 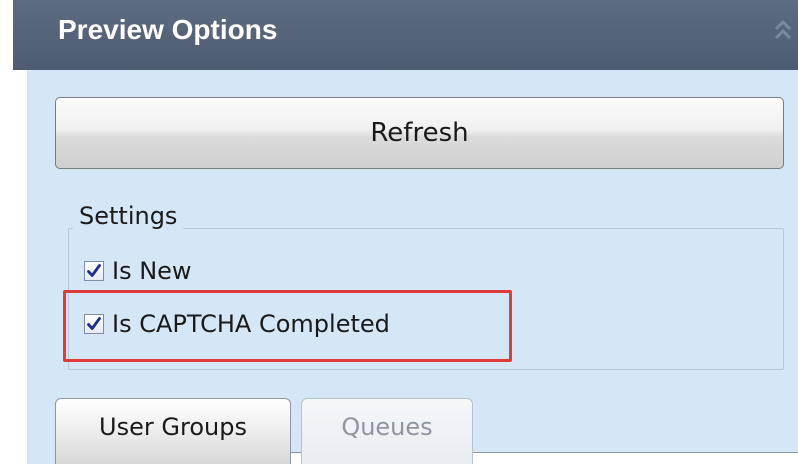 What do you see at coordinates (405, 35) in the screenshot?
I see `panel-header: Preview Options` at bounding box center [405, 35].